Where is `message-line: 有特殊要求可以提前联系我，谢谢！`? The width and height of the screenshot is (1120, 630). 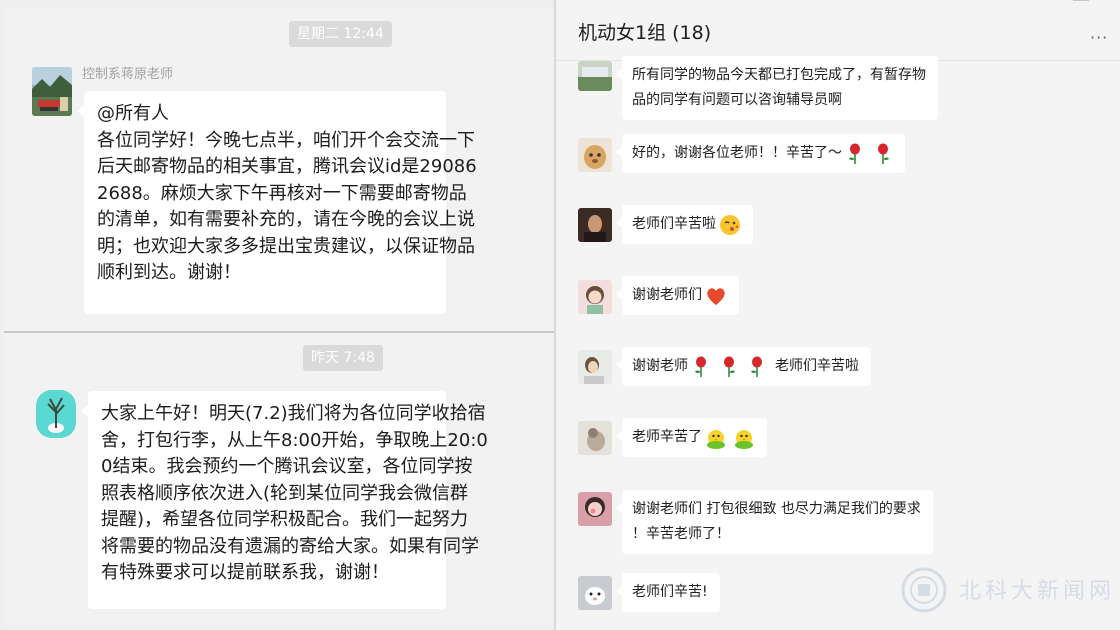 message-line: 有特殊要求可以提前联系我，谢谢！ is located at coordinates (245, 572).